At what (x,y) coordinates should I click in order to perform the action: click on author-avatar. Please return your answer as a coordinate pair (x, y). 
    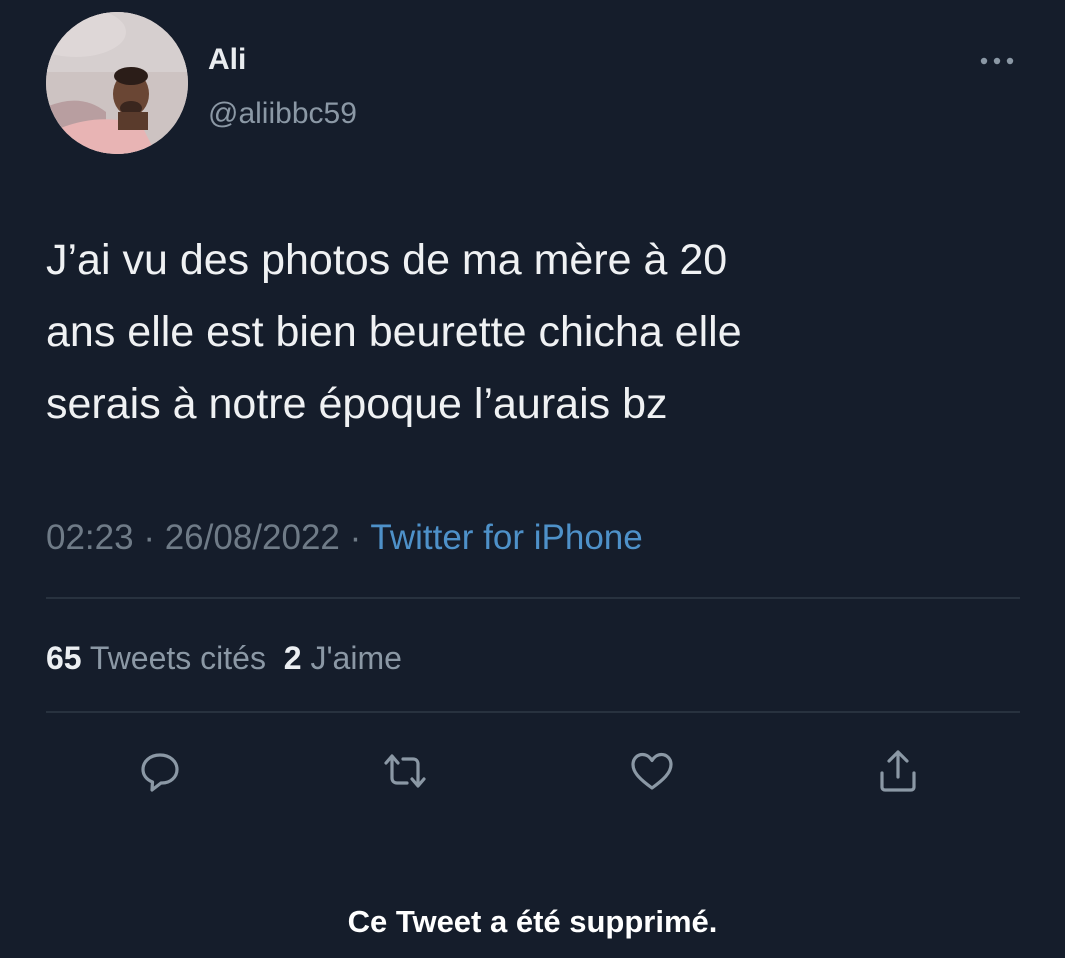
    Looking at the image, I should click on (117, 83).